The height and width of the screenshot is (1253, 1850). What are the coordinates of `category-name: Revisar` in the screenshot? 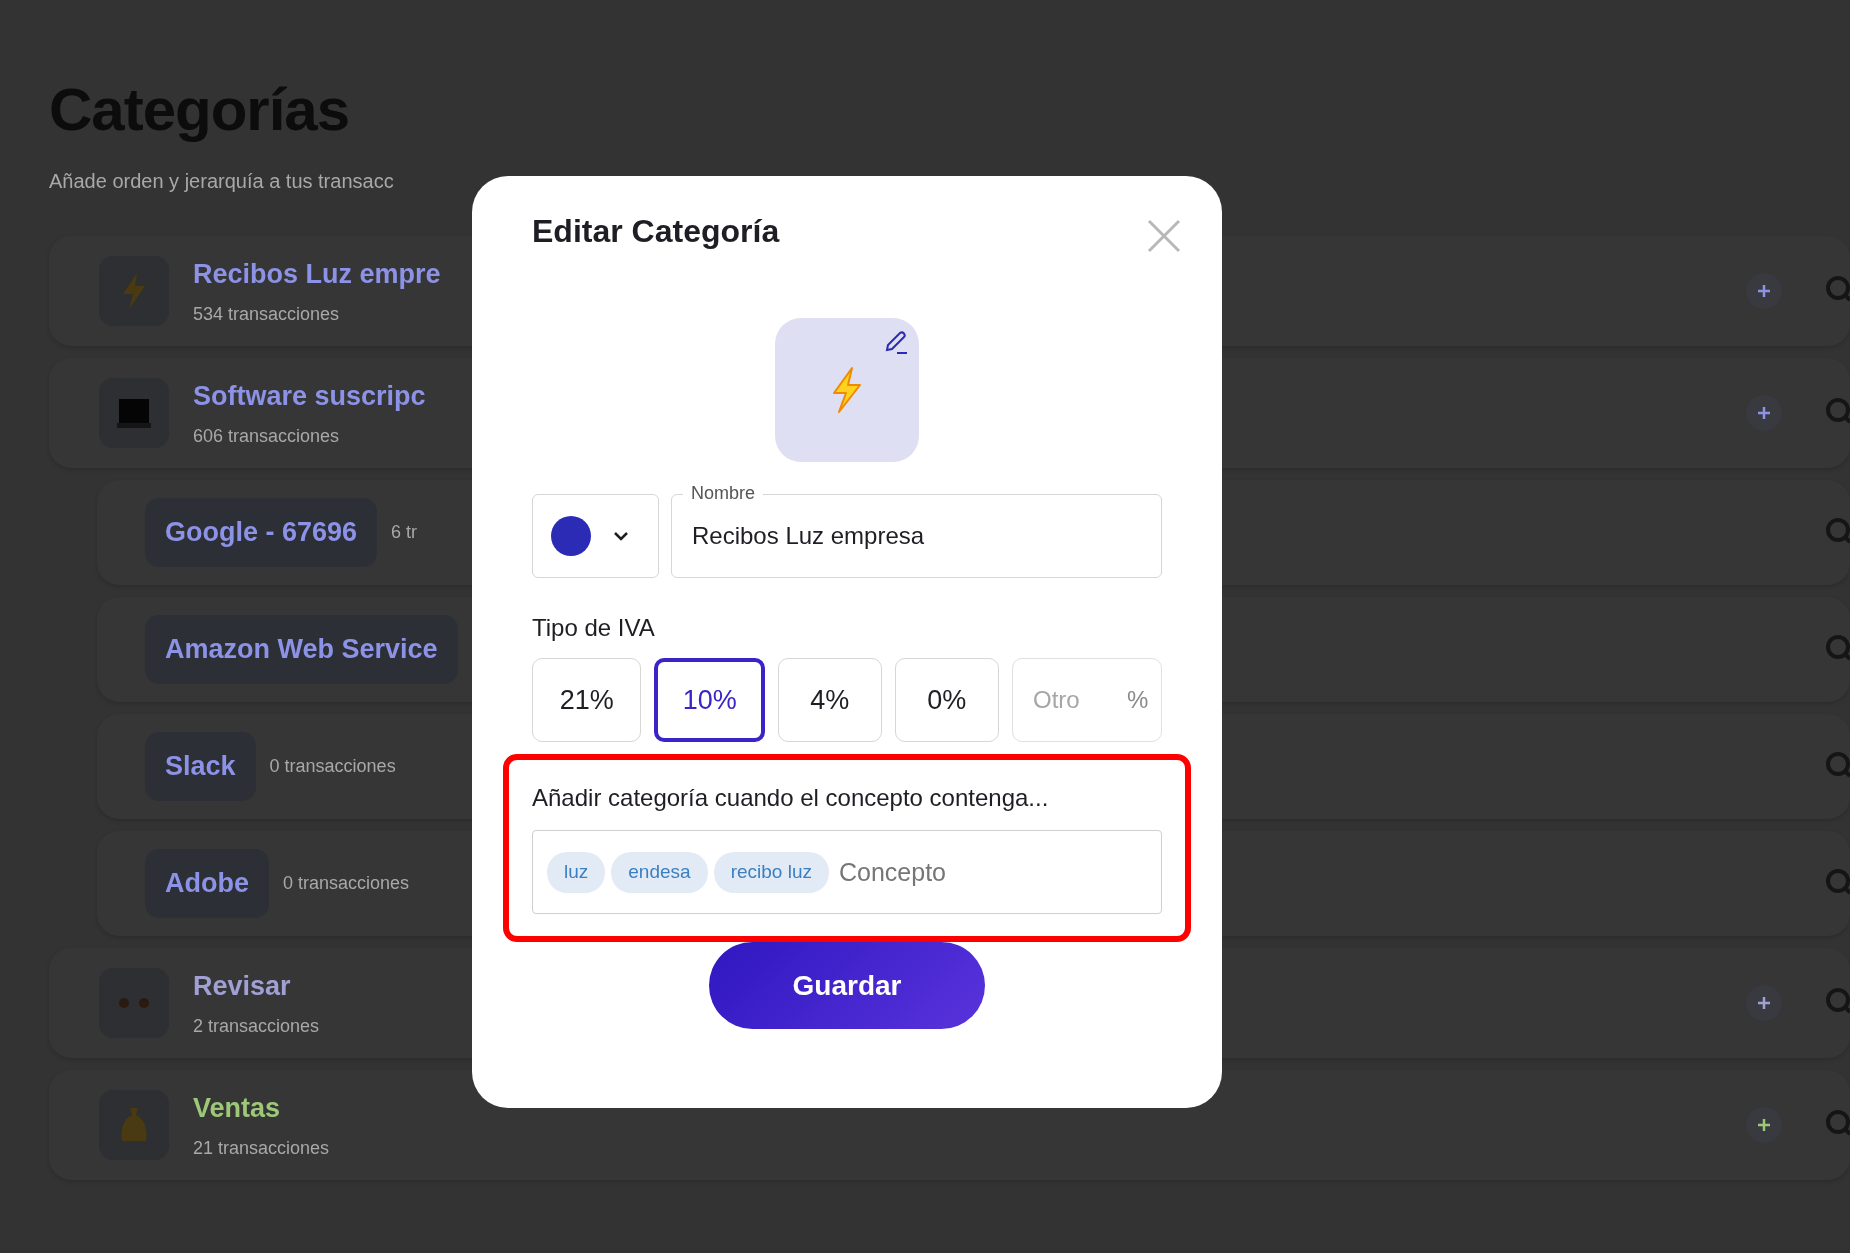 It's located at (242, 987).